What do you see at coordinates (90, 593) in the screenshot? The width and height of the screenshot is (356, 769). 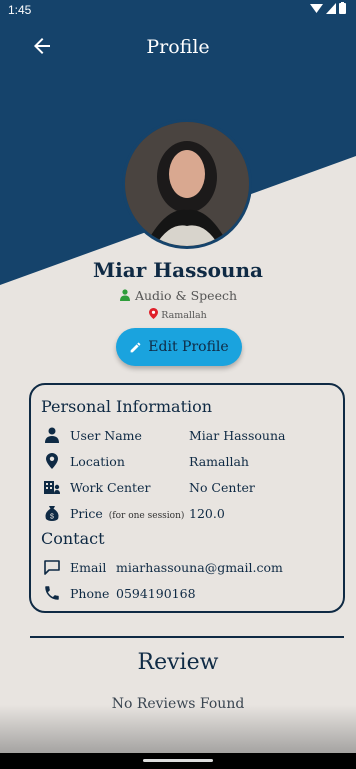 I see `phone-label: Phone` at bounding box center [90, 593].